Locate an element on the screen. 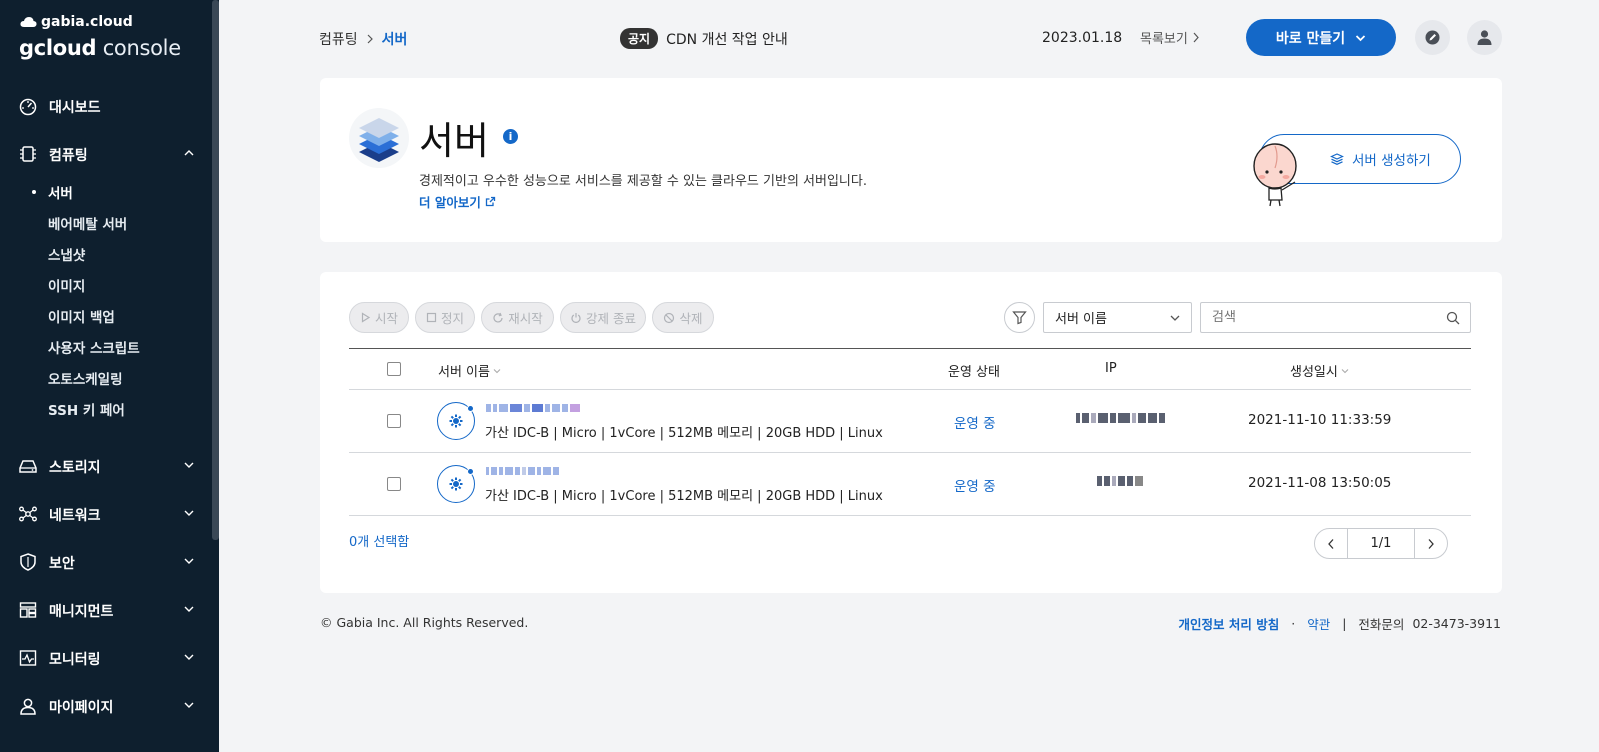 Image resolution: width=1599 pixels, height=752 pixels. learn-more-link: 더 알아보기 is located at coordinates (457, 201).